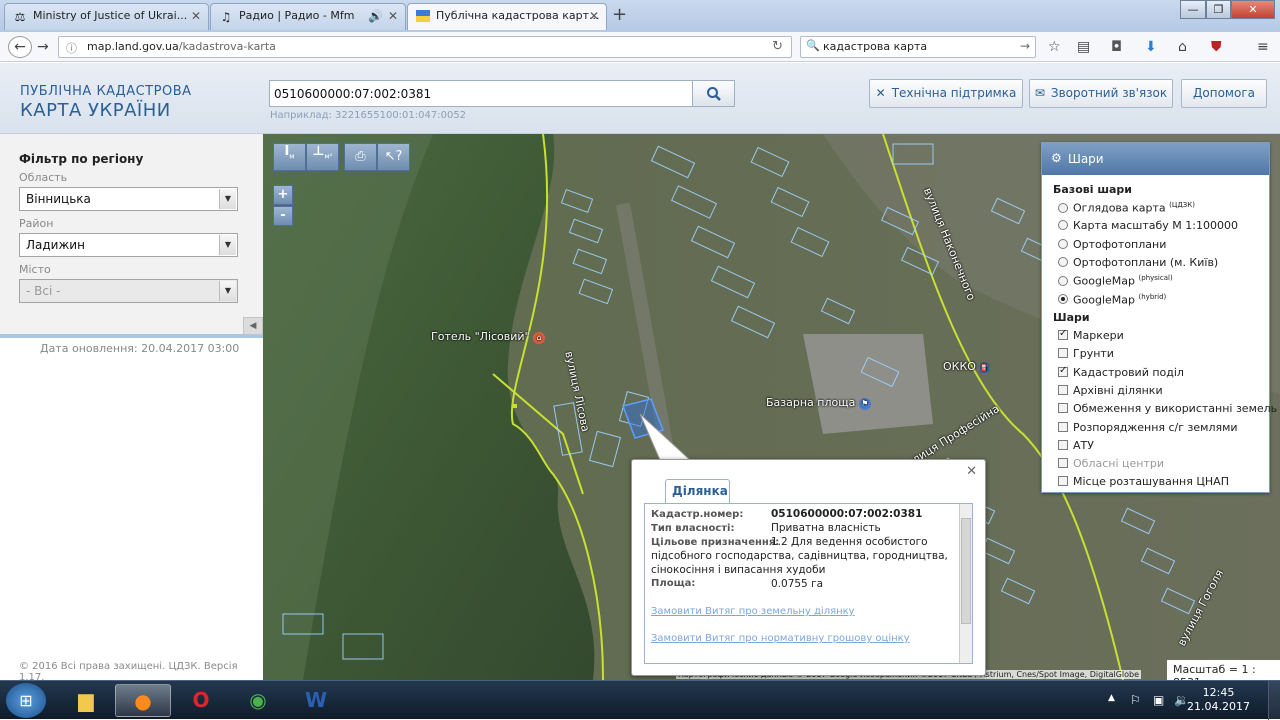 This screenshot has width=1280, height=720. I want to click on overlay-layer-label: Грунти, so click(1093, 354).